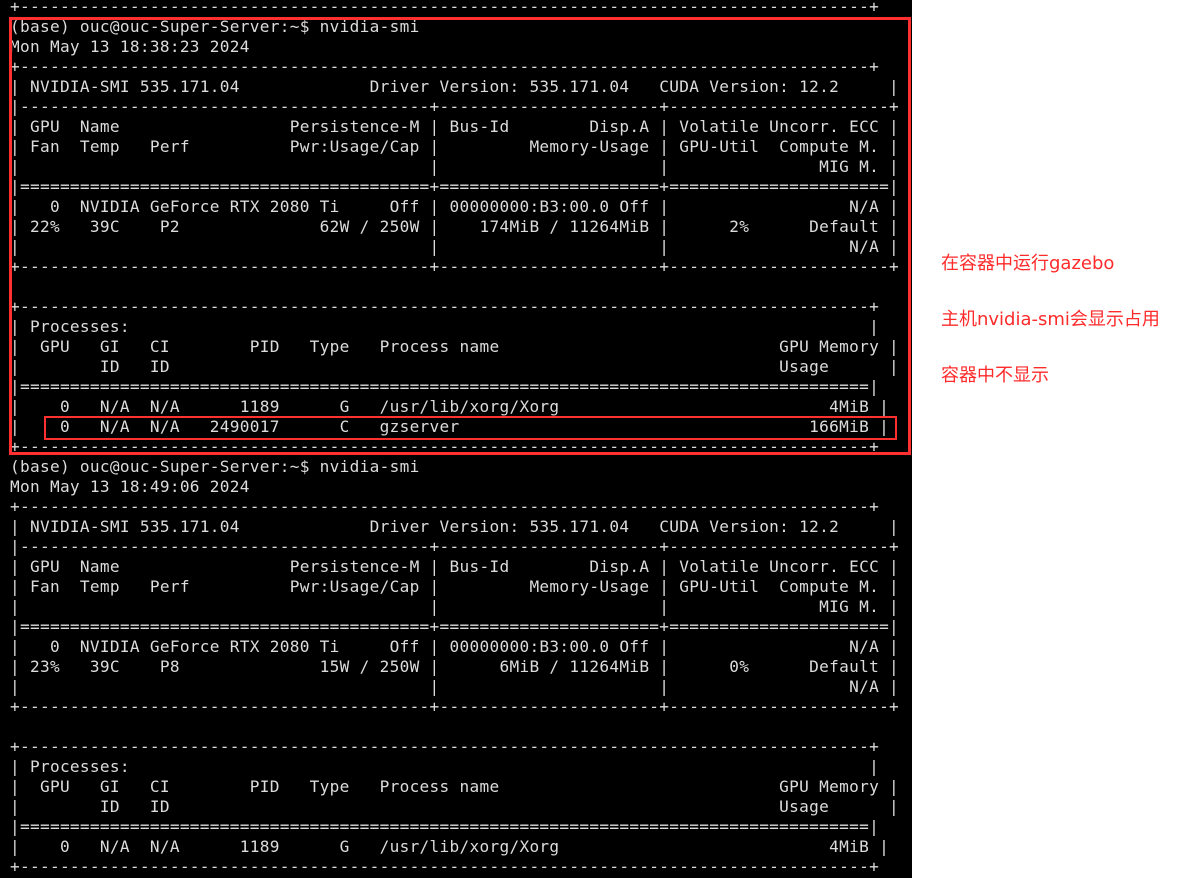 The width and height of the screenshot is (1190, 878). Describe the element at coordinates (450, 426) in the screenshot. I see `terminal-line: | 0 N/A N/A 2490017 C gzserver 166MiB |` at that location.